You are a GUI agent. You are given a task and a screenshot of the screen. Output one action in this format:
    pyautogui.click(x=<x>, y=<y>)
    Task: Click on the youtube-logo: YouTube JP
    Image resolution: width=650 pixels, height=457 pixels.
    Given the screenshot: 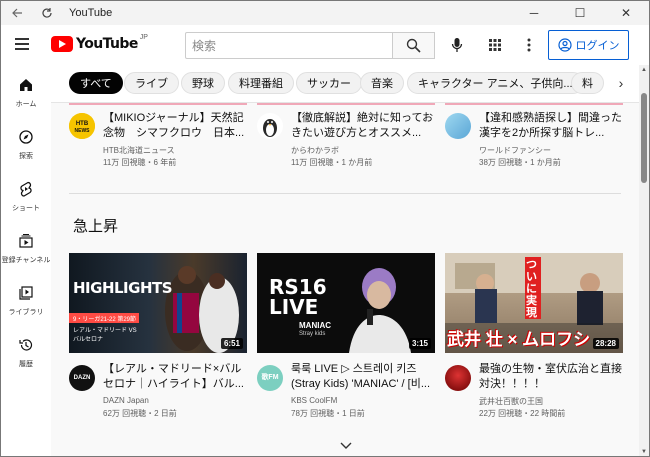 What is the action you would take?
    pyautogui.click(x=99, y=42)
    